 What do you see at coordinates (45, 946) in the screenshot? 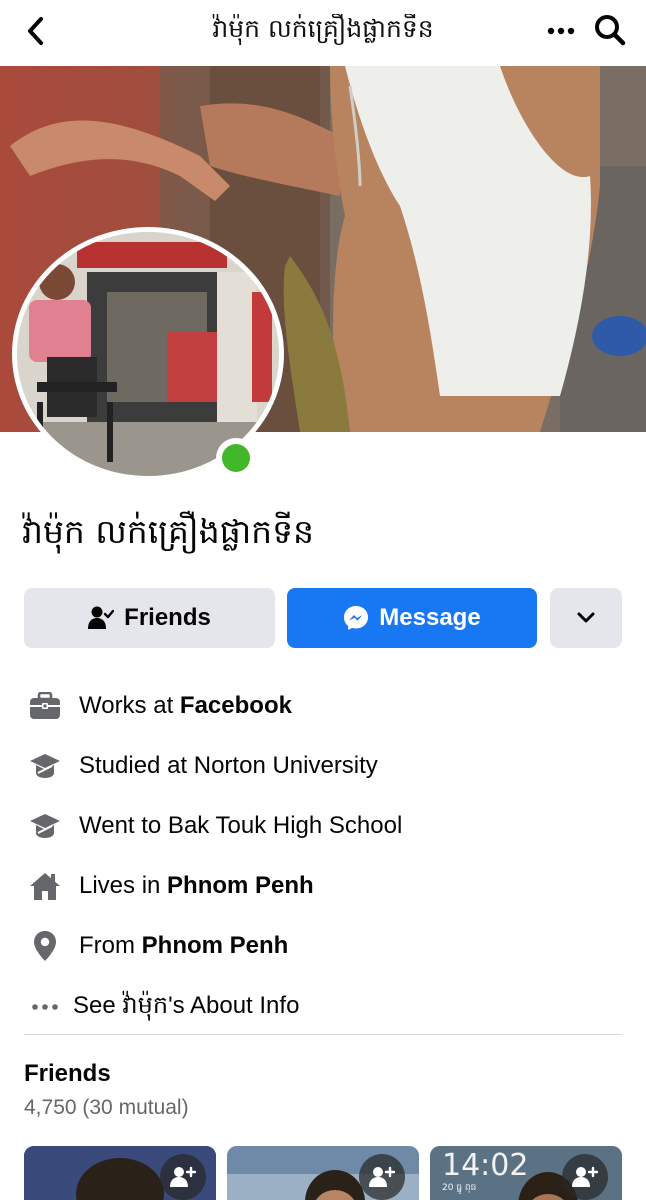
I see `location-pin-icon` at bounding box center [45, 946].